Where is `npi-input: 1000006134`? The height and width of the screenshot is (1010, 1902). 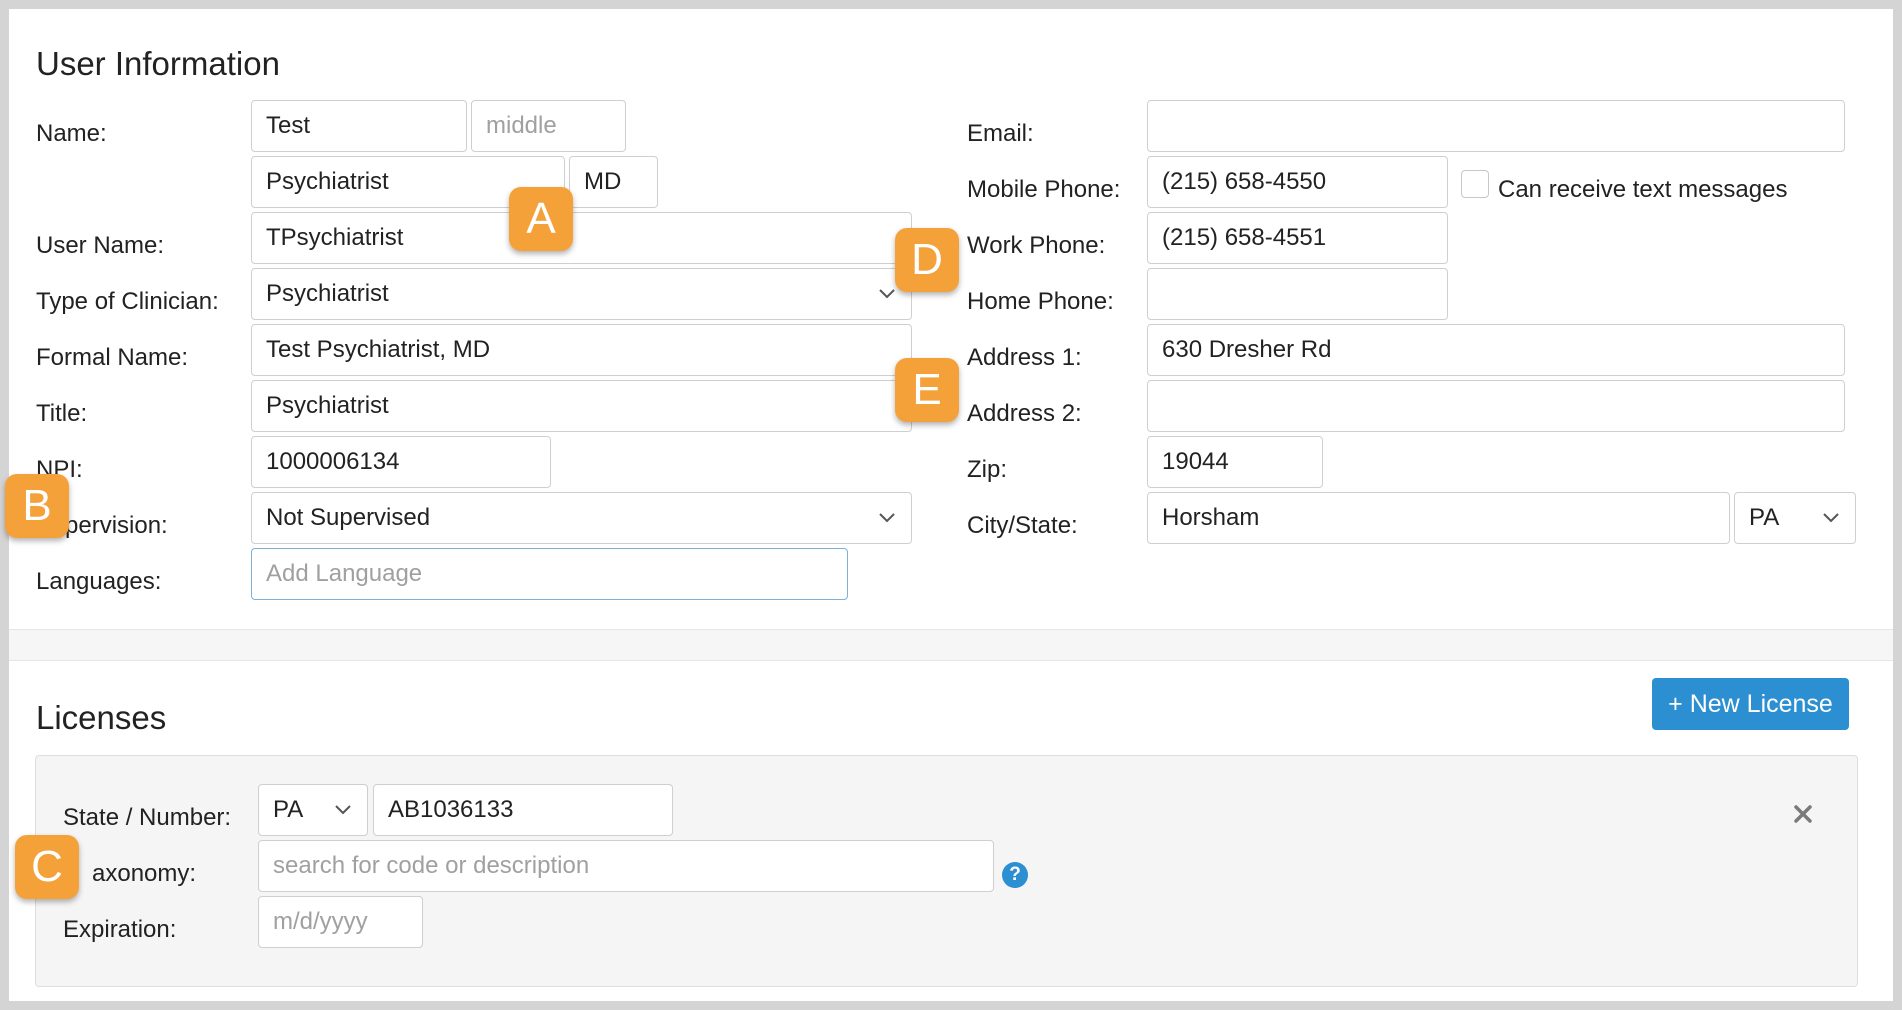
npi-input: 1000006134 is located at coordinates (401, 462).